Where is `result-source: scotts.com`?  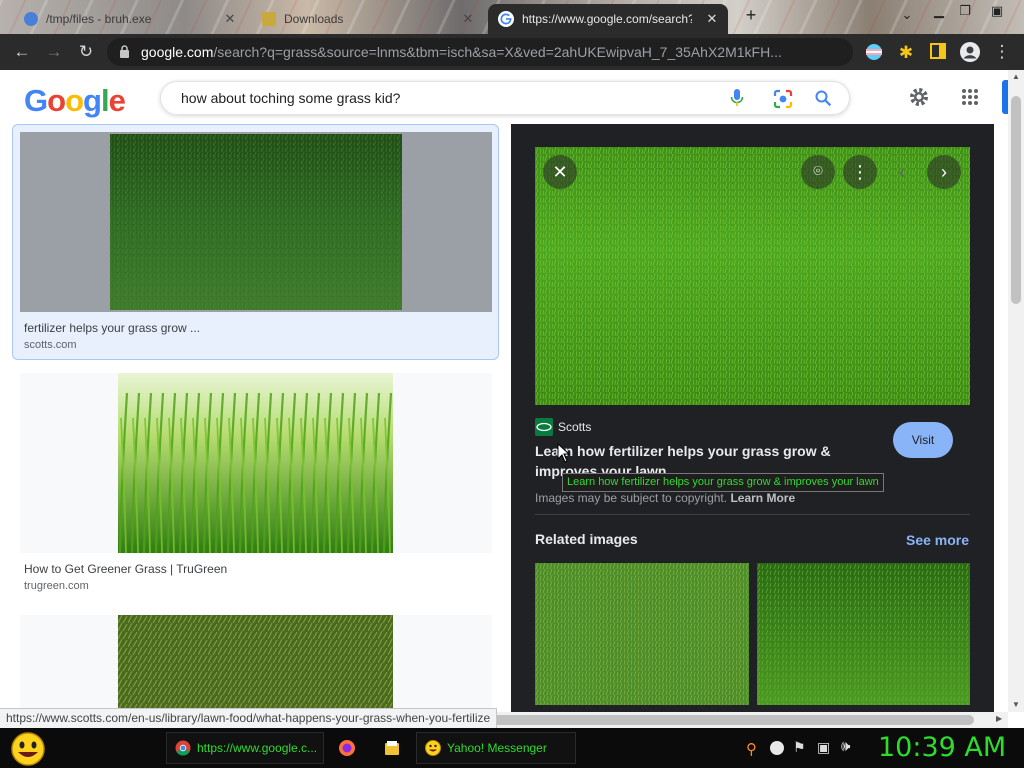
result-source: scotts.com is located at coordinates (50, 345).